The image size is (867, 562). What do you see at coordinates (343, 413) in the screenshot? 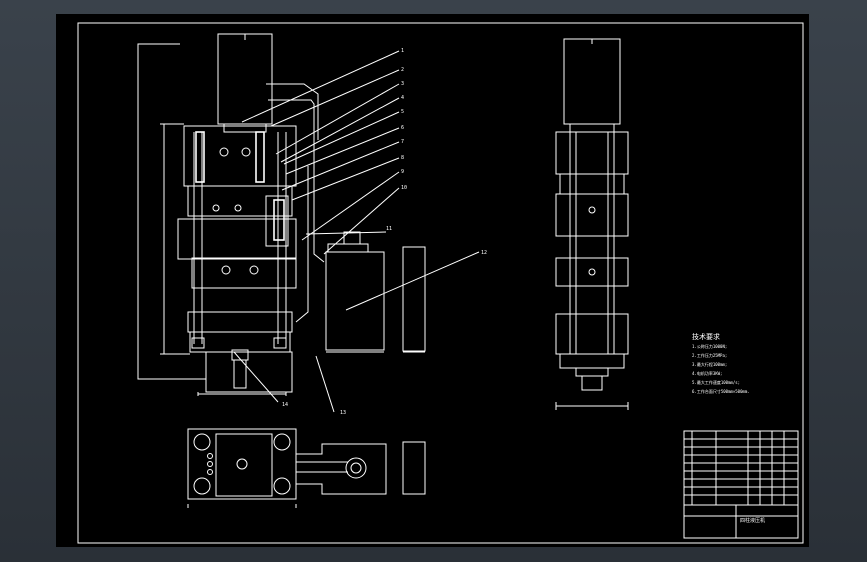
I see `callout-13: 13` at bounding box center [343, 413].